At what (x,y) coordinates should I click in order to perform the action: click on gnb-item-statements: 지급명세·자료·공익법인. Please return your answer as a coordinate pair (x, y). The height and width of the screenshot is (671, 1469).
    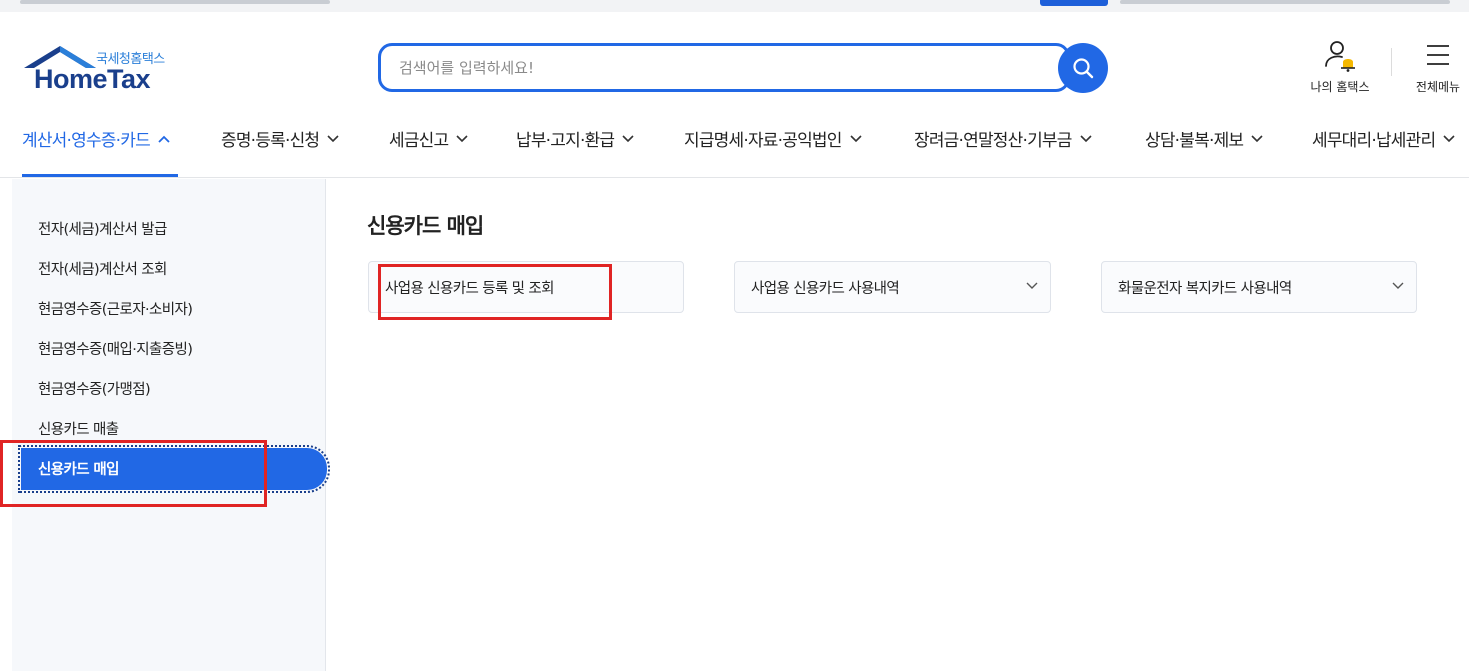
    Looking at the image, I should click on (773, 138).